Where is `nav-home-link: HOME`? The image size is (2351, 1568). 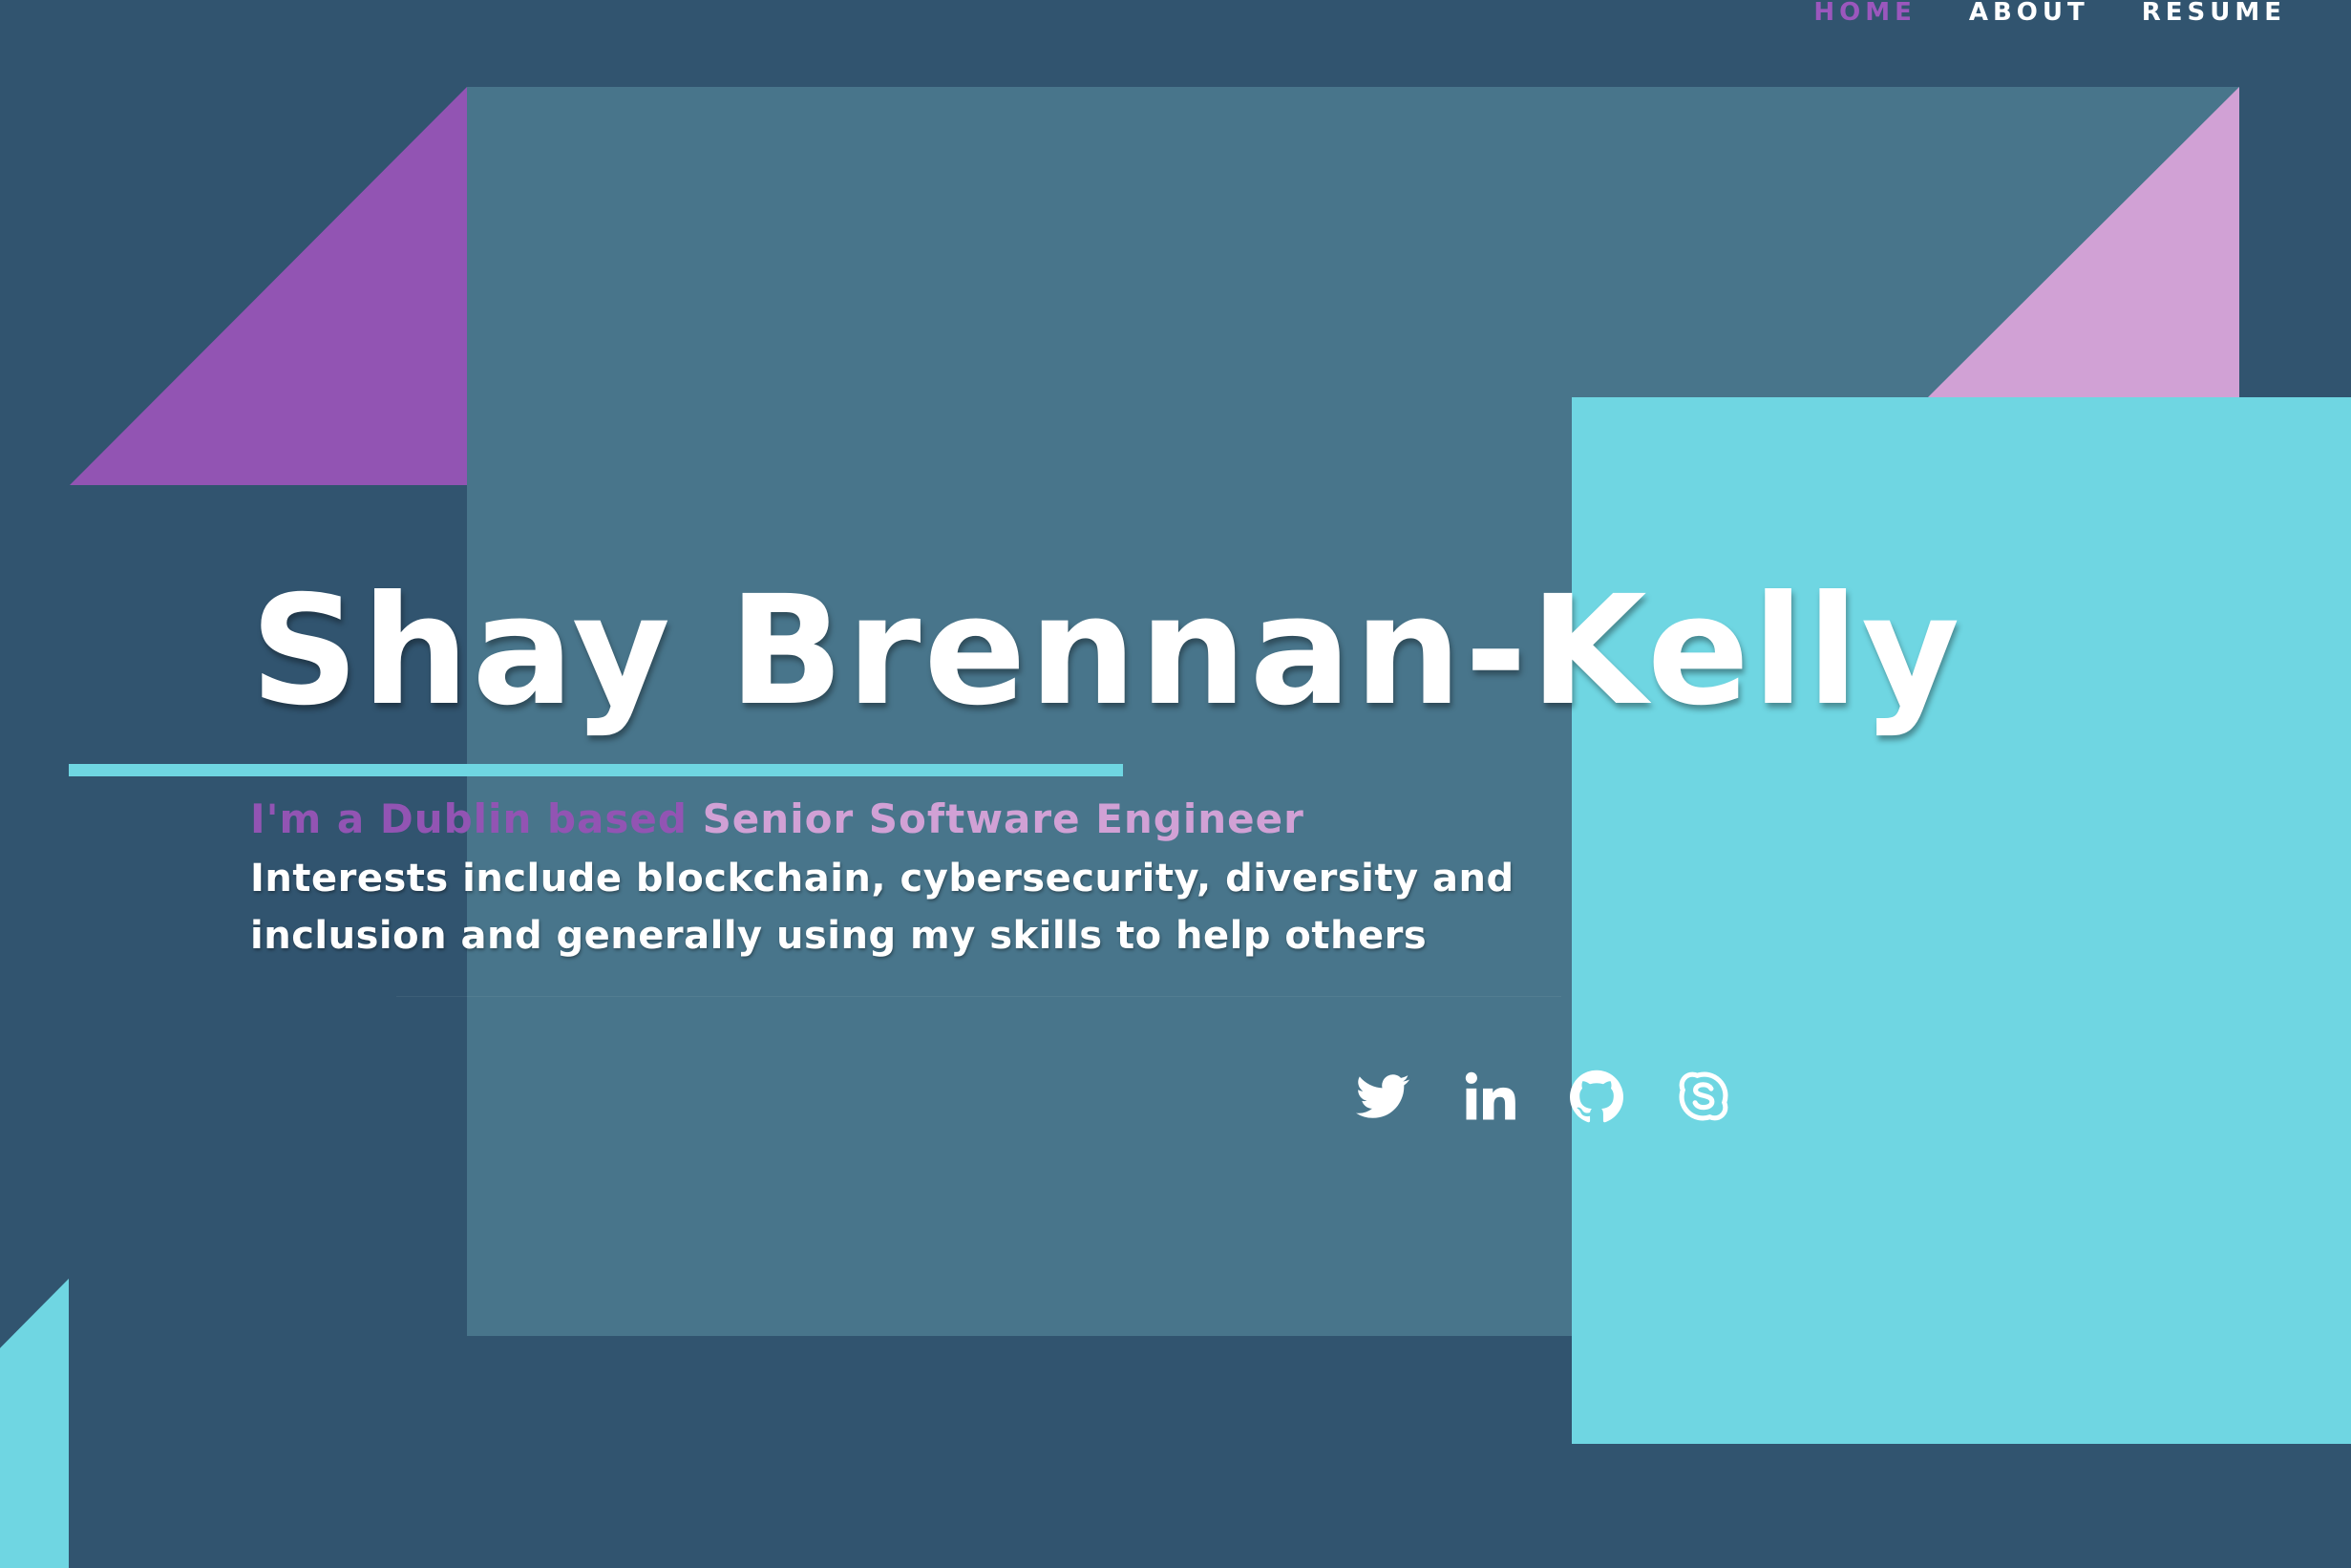 nav-home-link: HOME is located at coordinates (1865, 12).